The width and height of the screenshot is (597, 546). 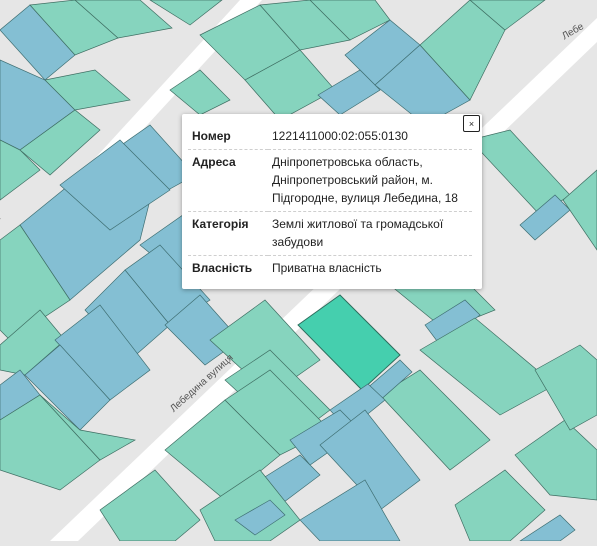 I want to click on info-key: Власність, so click(x=228, y=268).